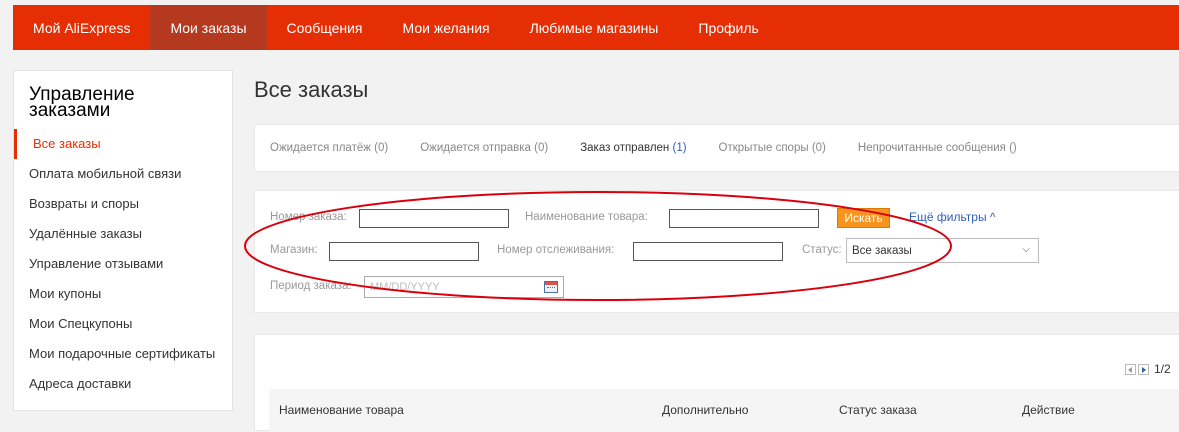  Describe the element at coordinates (679, 148) in the screenshot. I see `tab-count: (1)` at that location.